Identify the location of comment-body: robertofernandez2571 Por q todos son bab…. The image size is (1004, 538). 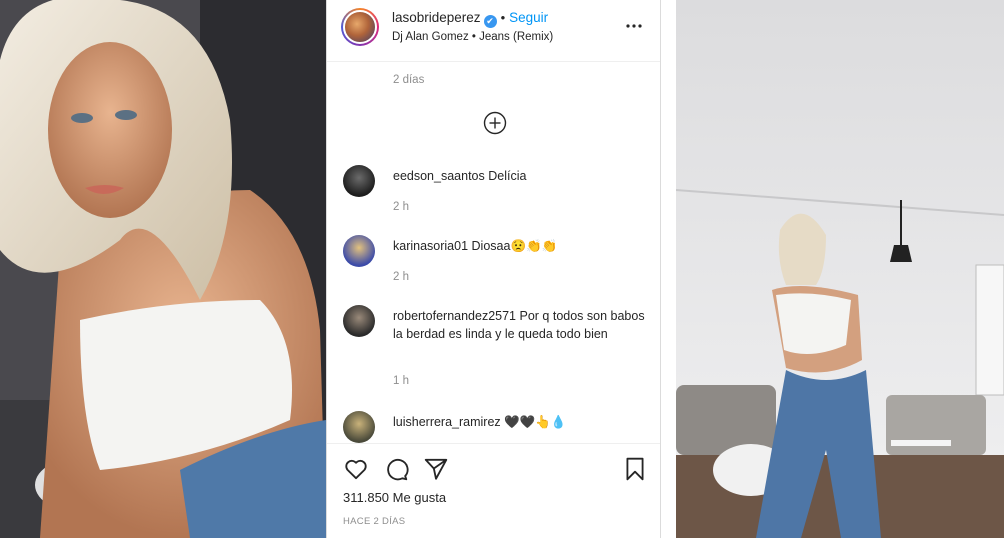
(519, 325).